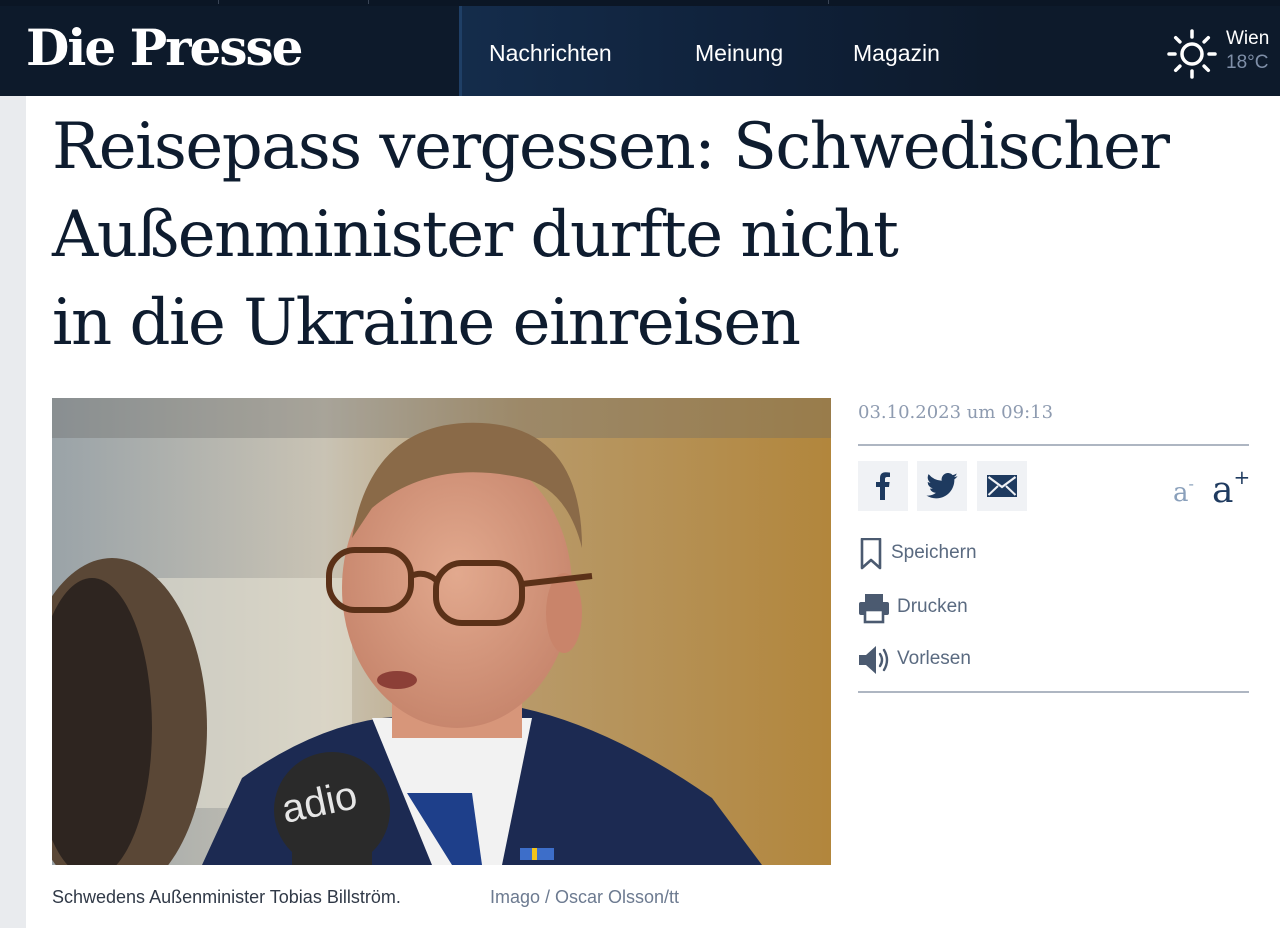  Describe the element at coordinates (475, 235) in the screenshot. I see `headline-line: Außenminister durfte nicht` at that location.